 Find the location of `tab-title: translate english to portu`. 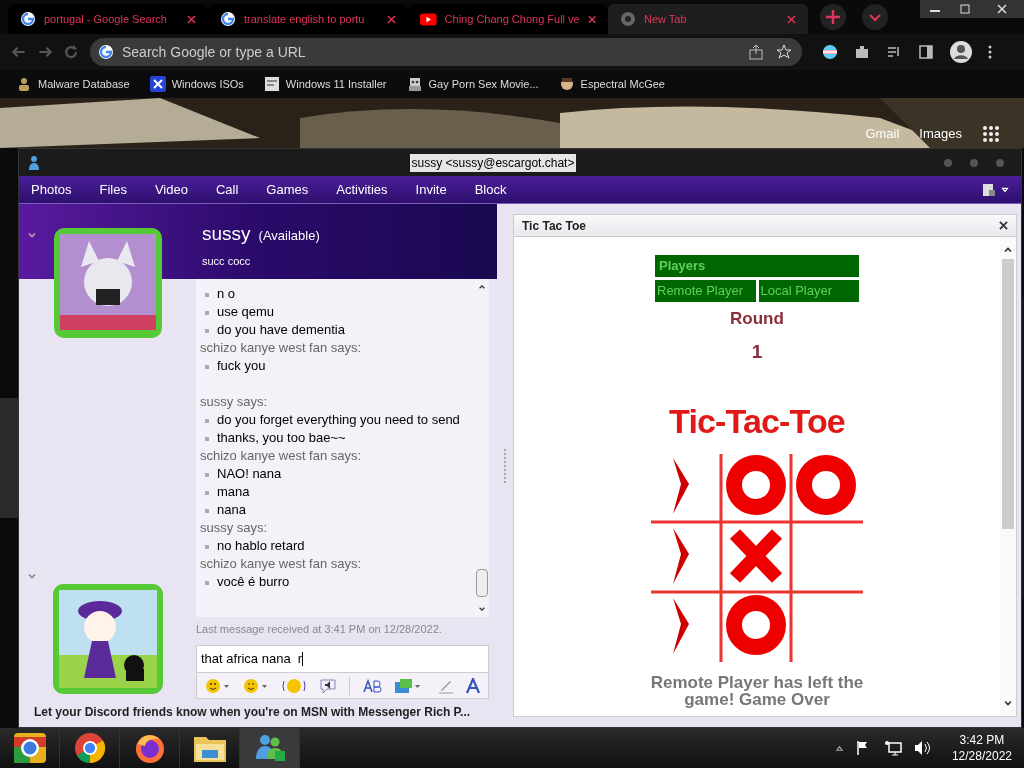

tab-title: translate english to portu is located at coordinates (305, 19).